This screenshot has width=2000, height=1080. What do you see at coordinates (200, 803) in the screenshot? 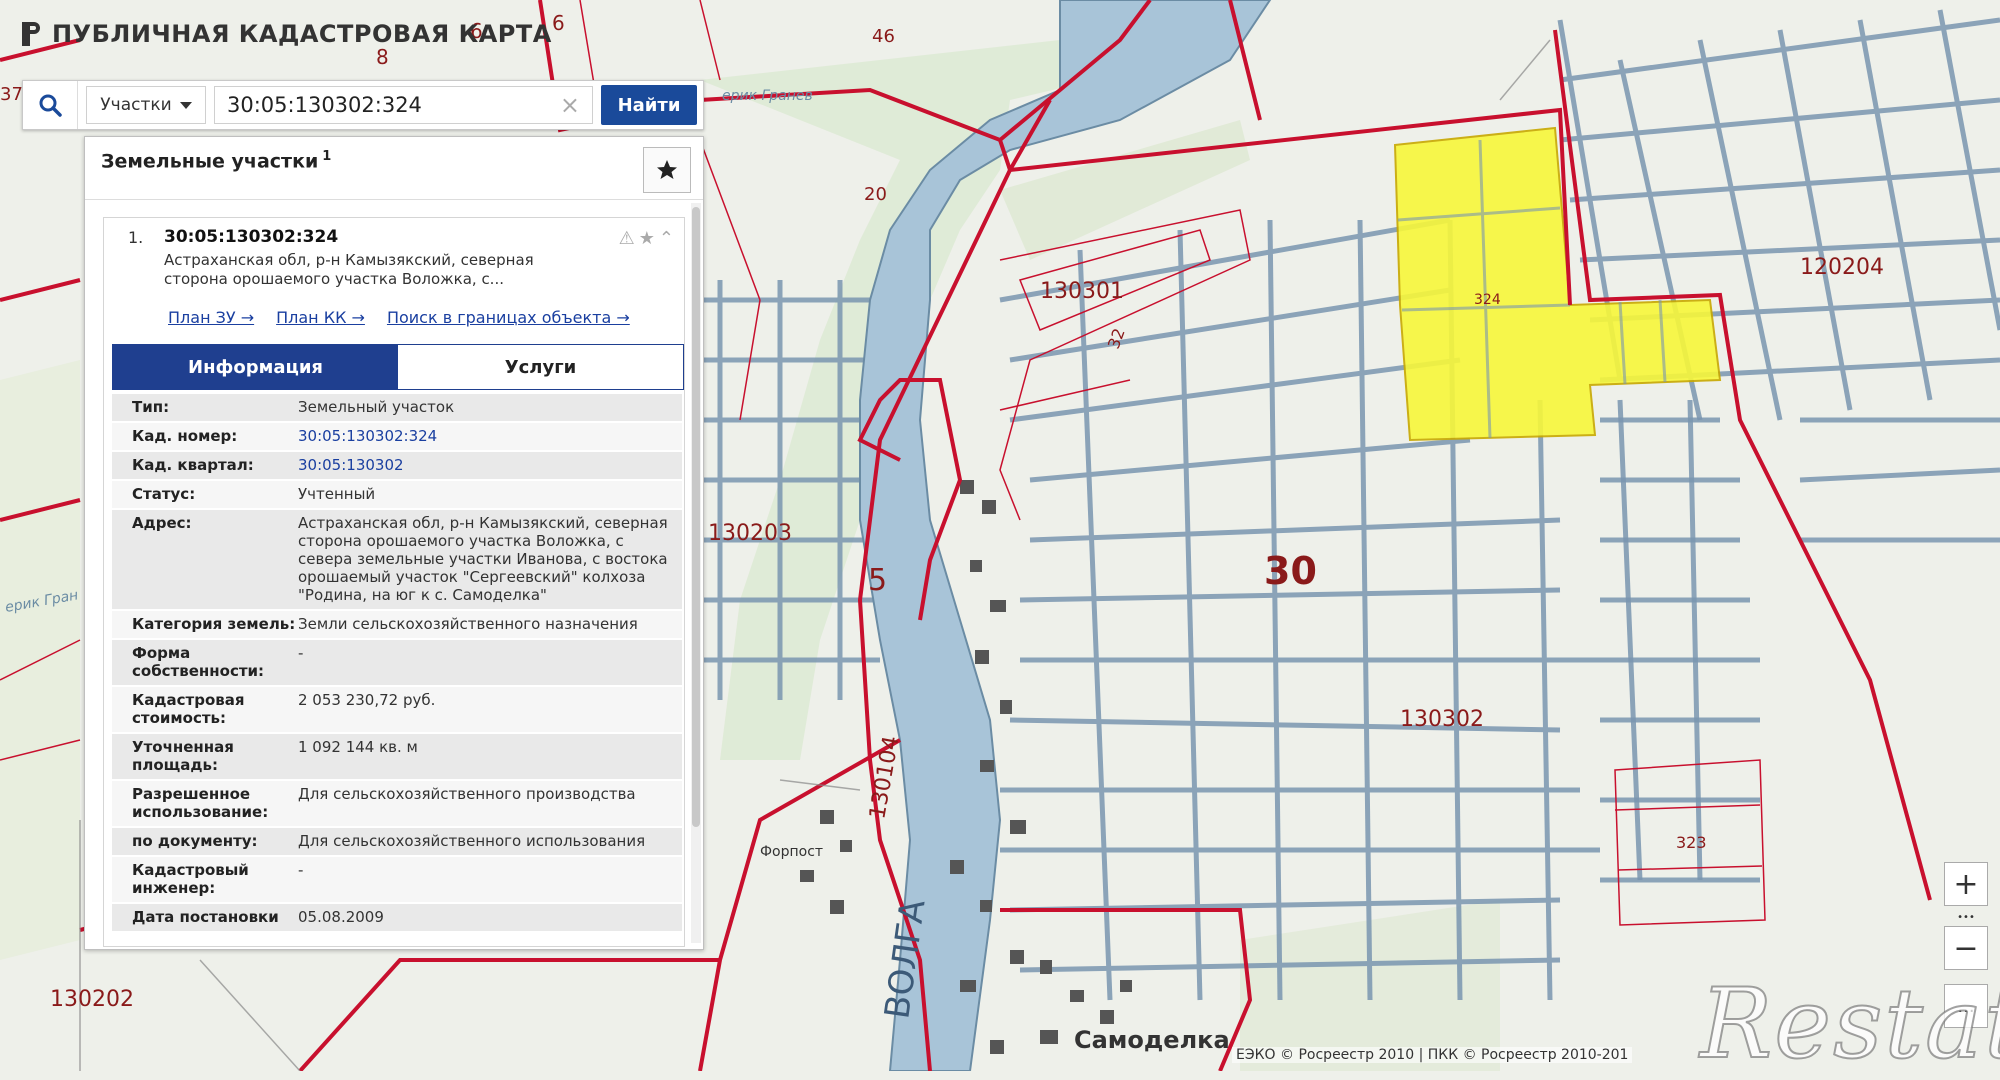
I see `prop-label: Разрешенное использование:` at bounding box center [200, 803].